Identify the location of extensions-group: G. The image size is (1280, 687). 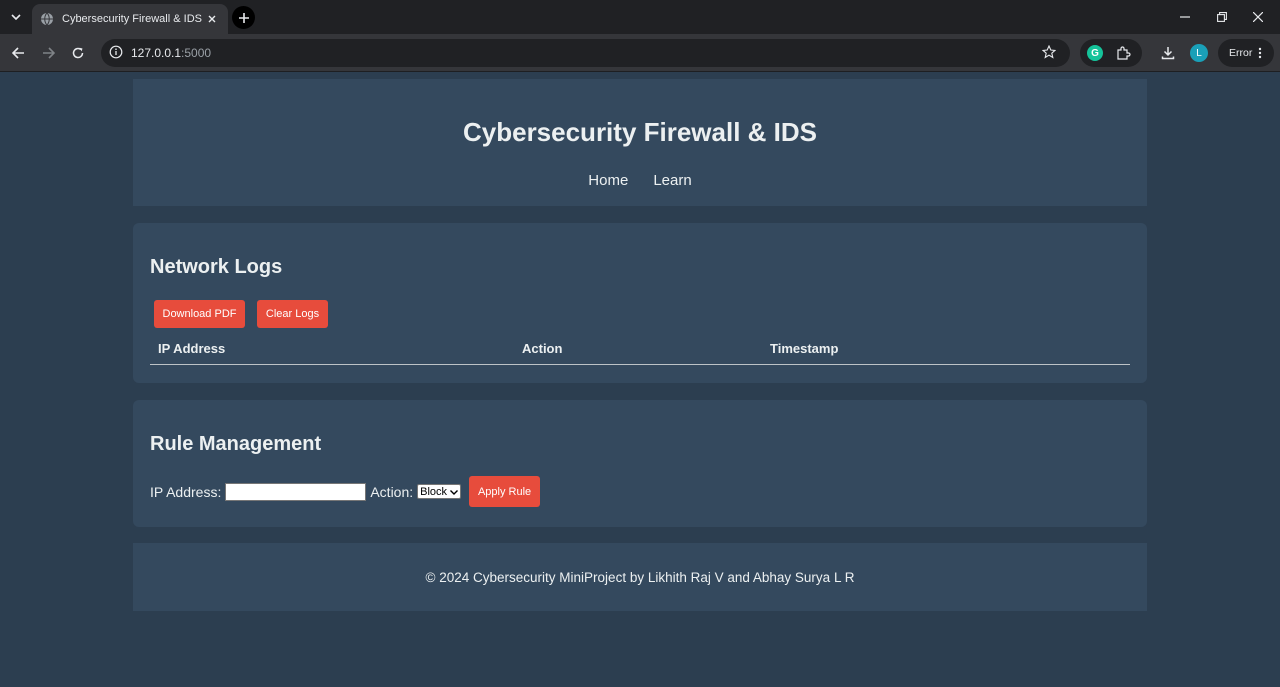
(1111, 53).